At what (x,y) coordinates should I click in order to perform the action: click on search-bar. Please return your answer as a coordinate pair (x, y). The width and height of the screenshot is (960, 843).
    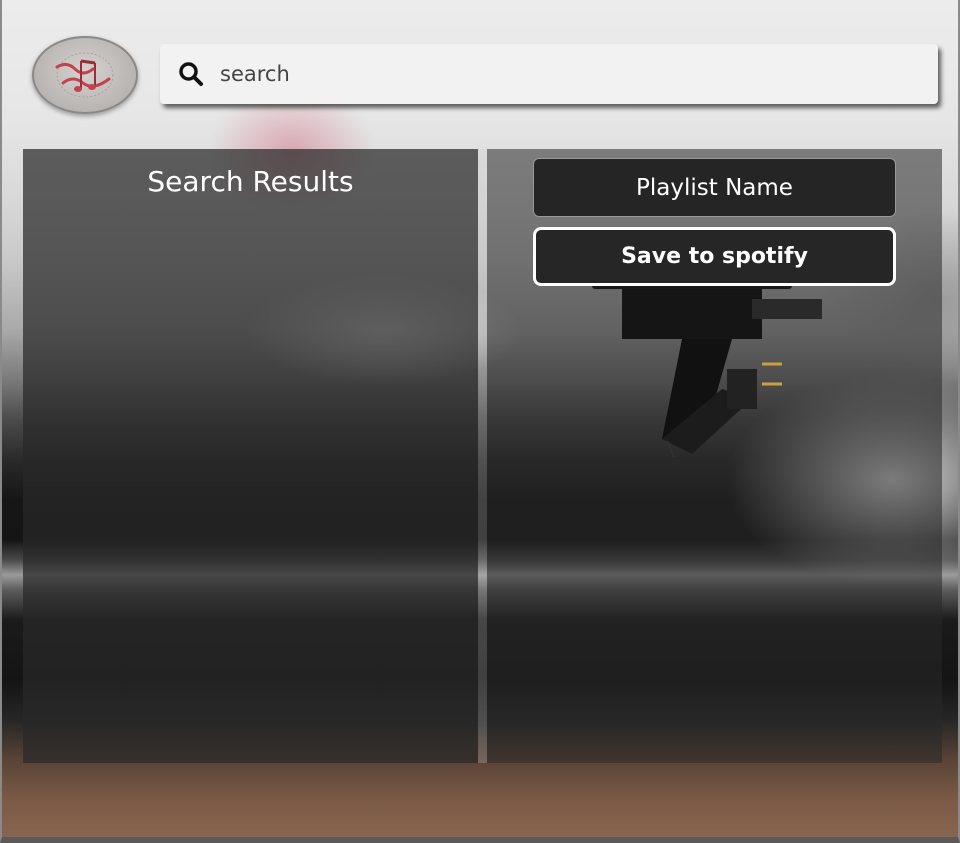
    Looking at the image, I should click on (549, 74).